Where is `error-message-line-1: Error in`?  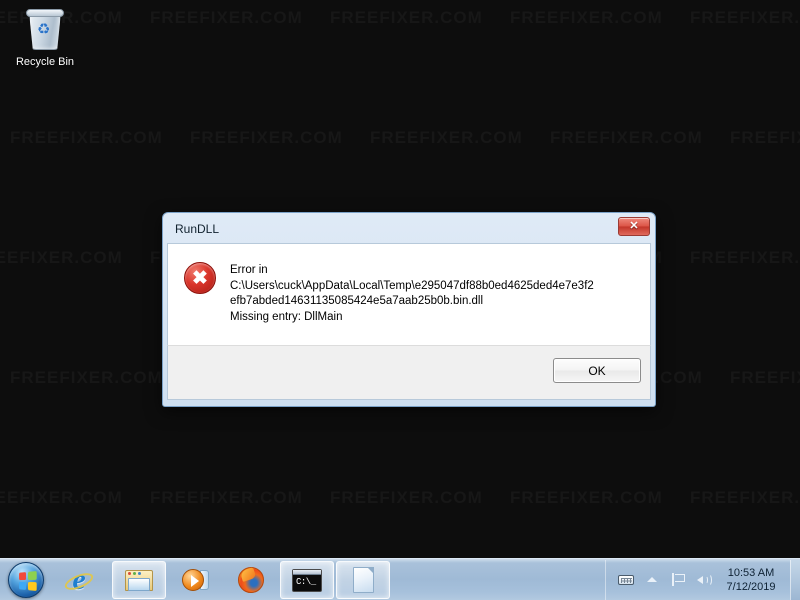
error-message-line-1: Error in is located at coordinates (249, 270).